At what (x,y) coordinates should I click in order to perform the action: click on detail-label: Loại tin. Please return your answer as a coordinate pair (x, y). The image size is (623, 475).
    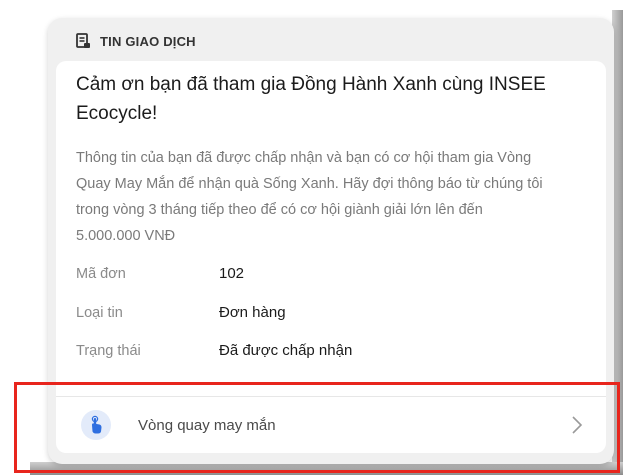
    Looking at the image, I should click on (99, 312).